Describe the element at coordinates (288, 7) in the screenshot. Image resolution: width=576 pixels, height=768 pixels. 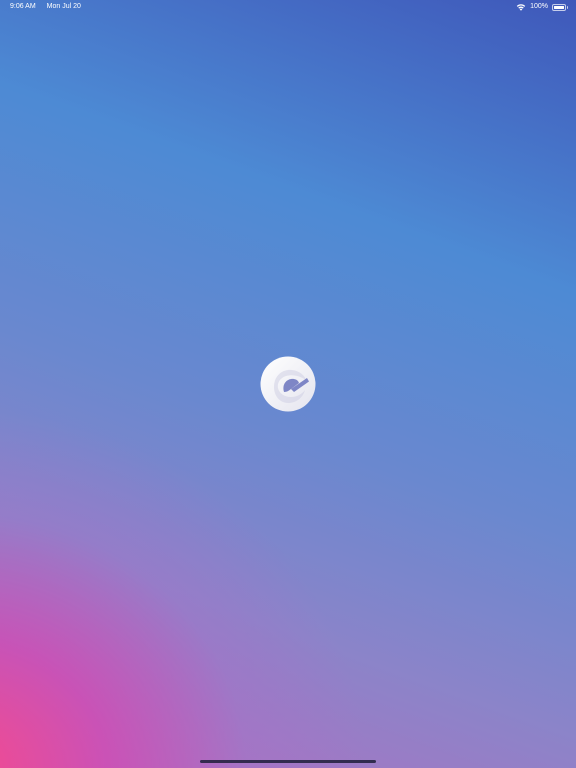
I see `status-bar: 9:06 AM Mon Jul 20 100%` at that location.